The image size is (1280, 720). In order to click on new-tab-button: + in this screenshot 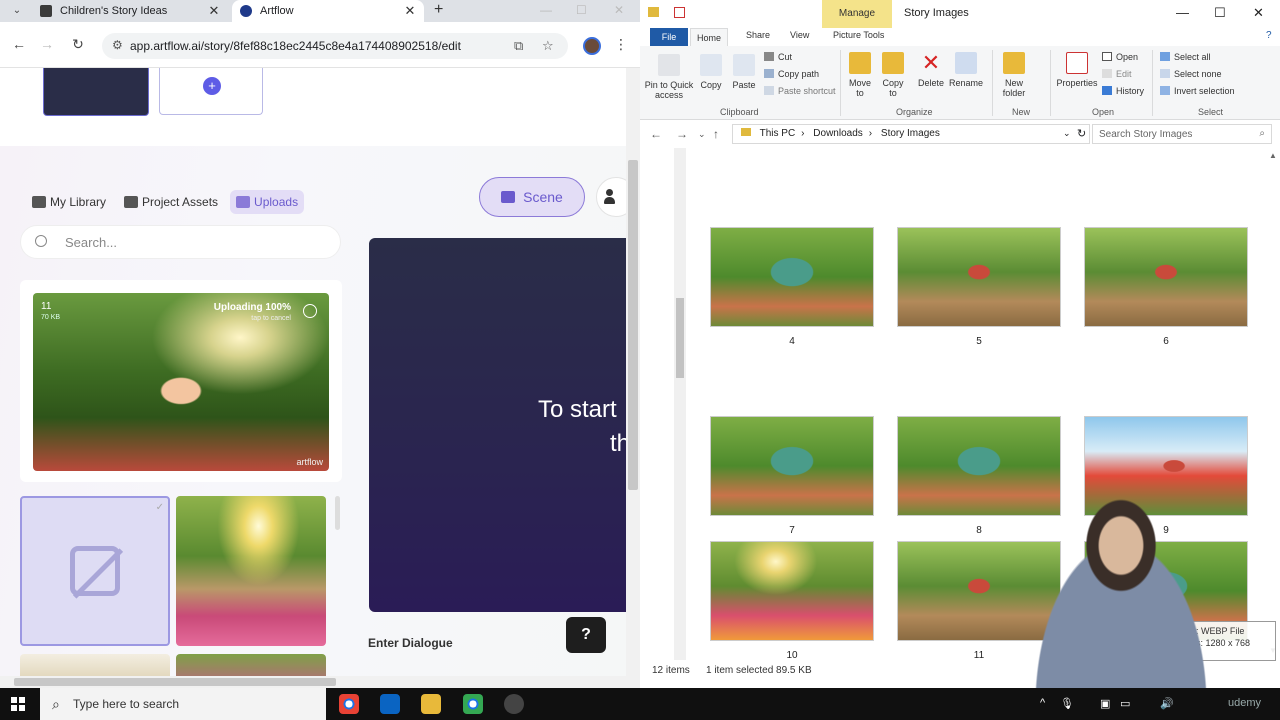, I will do `click(438, 10)`.